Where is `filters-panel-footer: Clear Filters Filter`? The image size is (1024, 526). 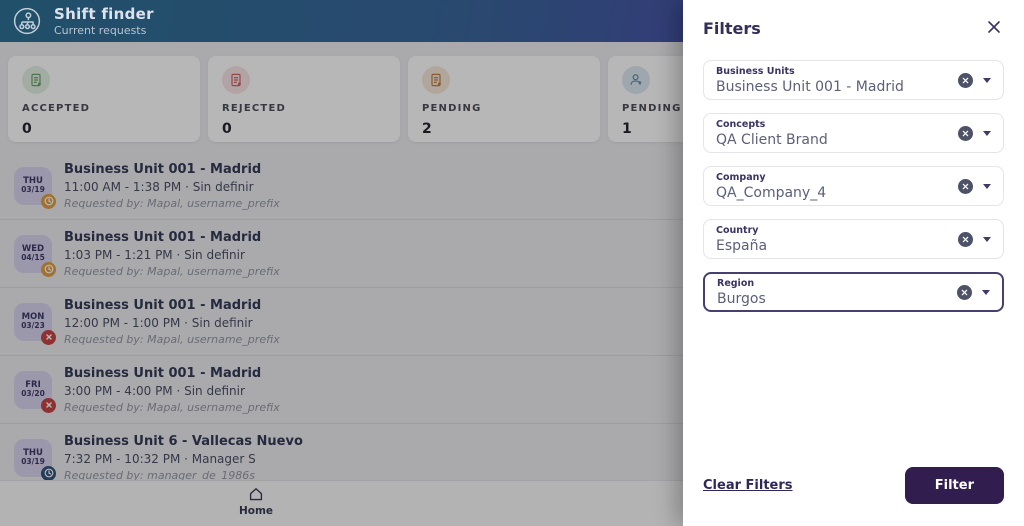 filters-panel-footer: Clear Filters Filter is located at coordinates (853, 487).